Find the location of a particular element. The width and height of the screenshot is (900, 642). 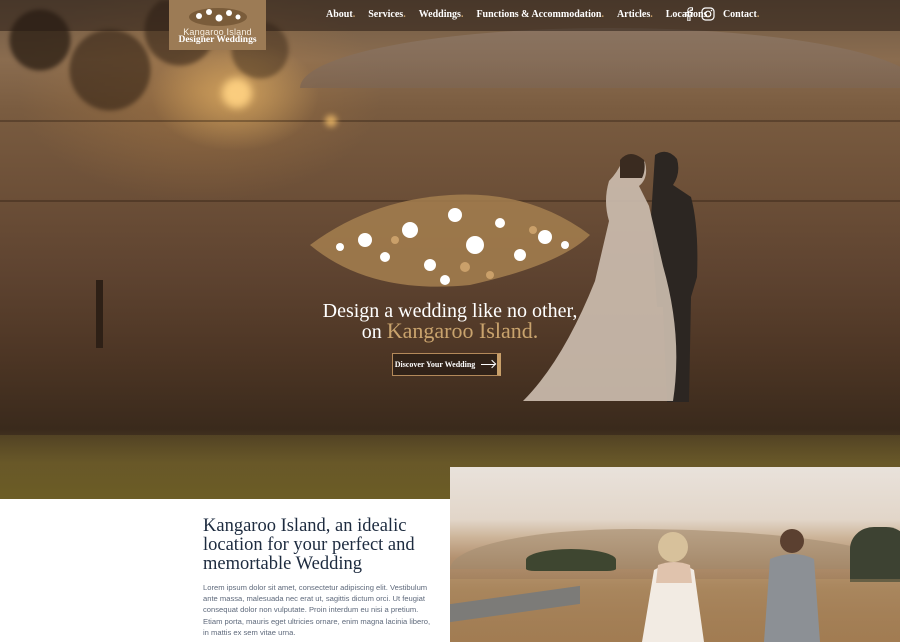

site-logo: Kangaroo Island Designer Weddings is located at coordinates (217, 25).